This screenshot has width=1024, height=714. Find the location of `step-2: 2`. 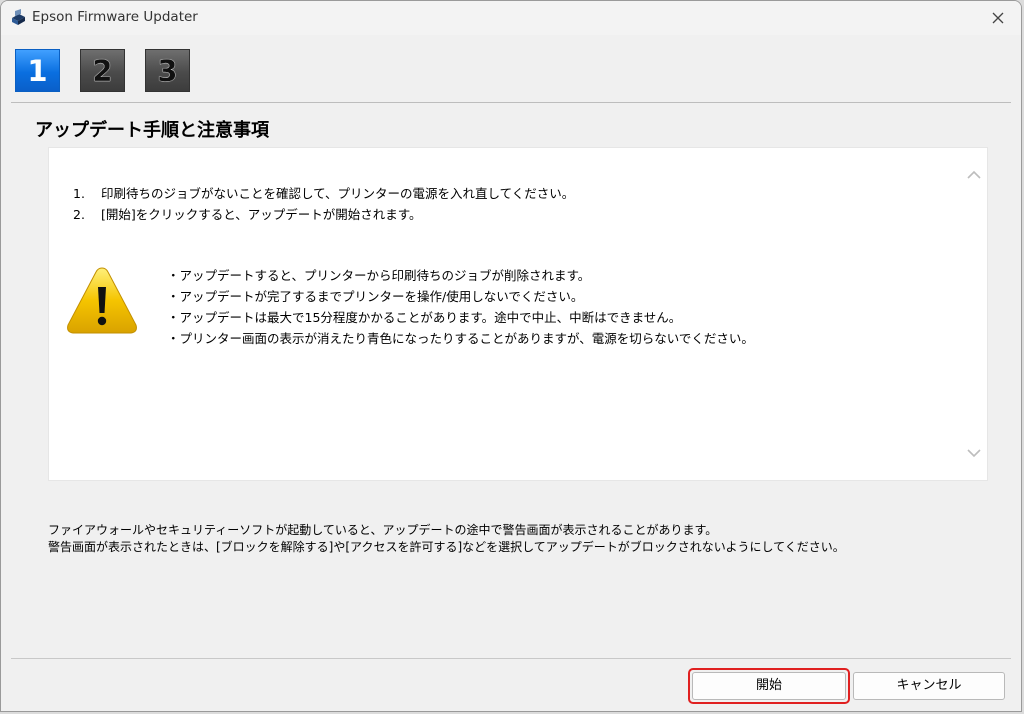

step-2: 2 is located at coordinates (102, 70).